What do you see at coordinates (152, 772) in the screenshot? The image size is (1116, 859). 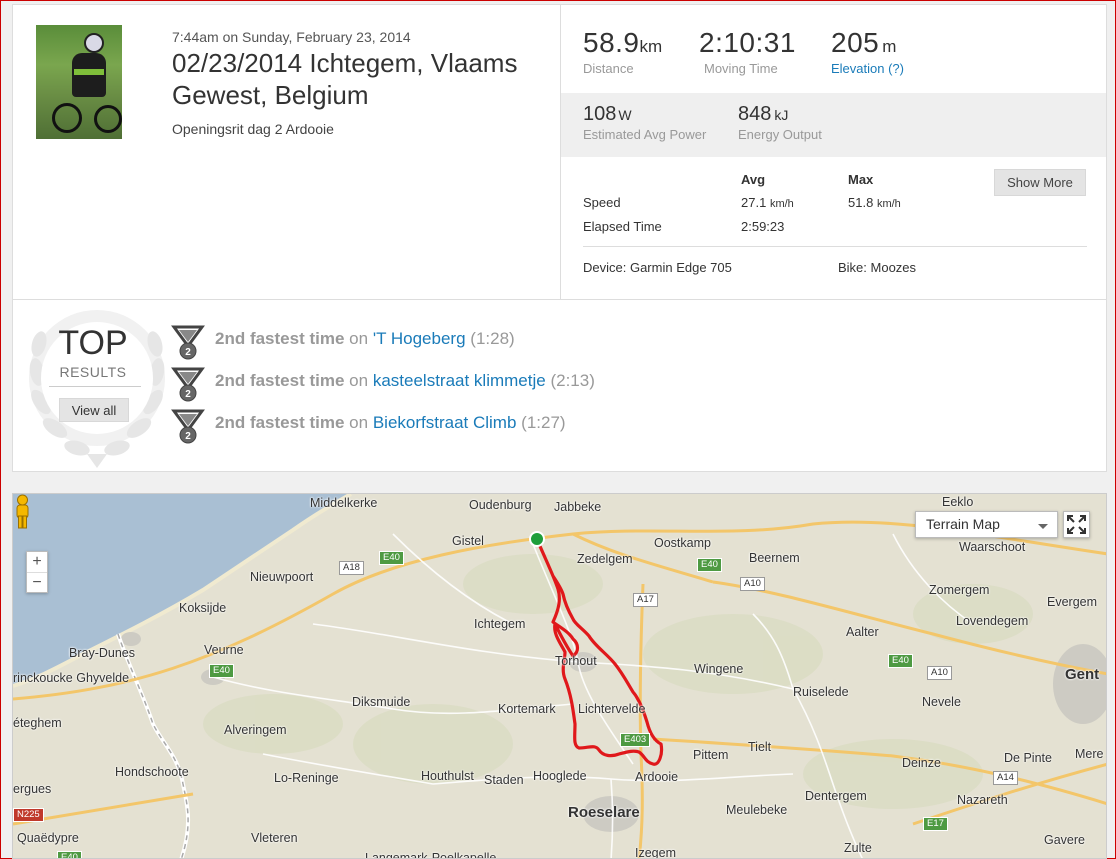 I see `map-label-hondschoote: Hondschoote` at bounding box center [152, 772].